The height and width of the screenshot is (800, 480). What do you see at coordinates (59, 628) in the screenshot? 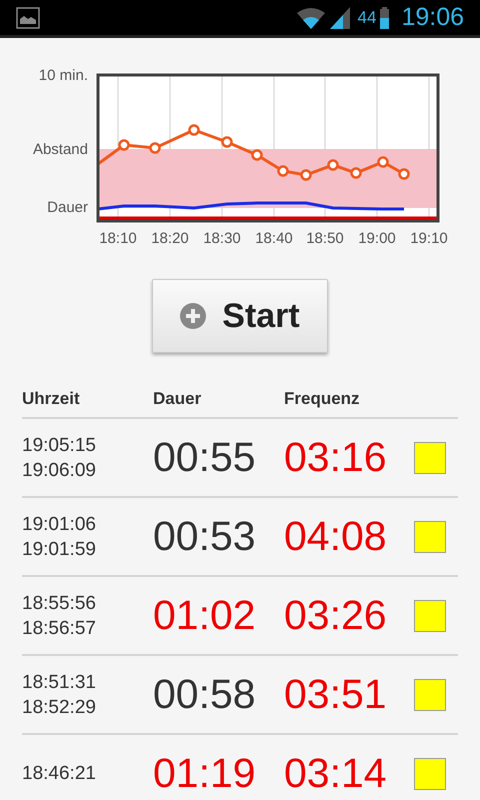
I see `time-text: 18:56:57` at bounding box center [59, 628].